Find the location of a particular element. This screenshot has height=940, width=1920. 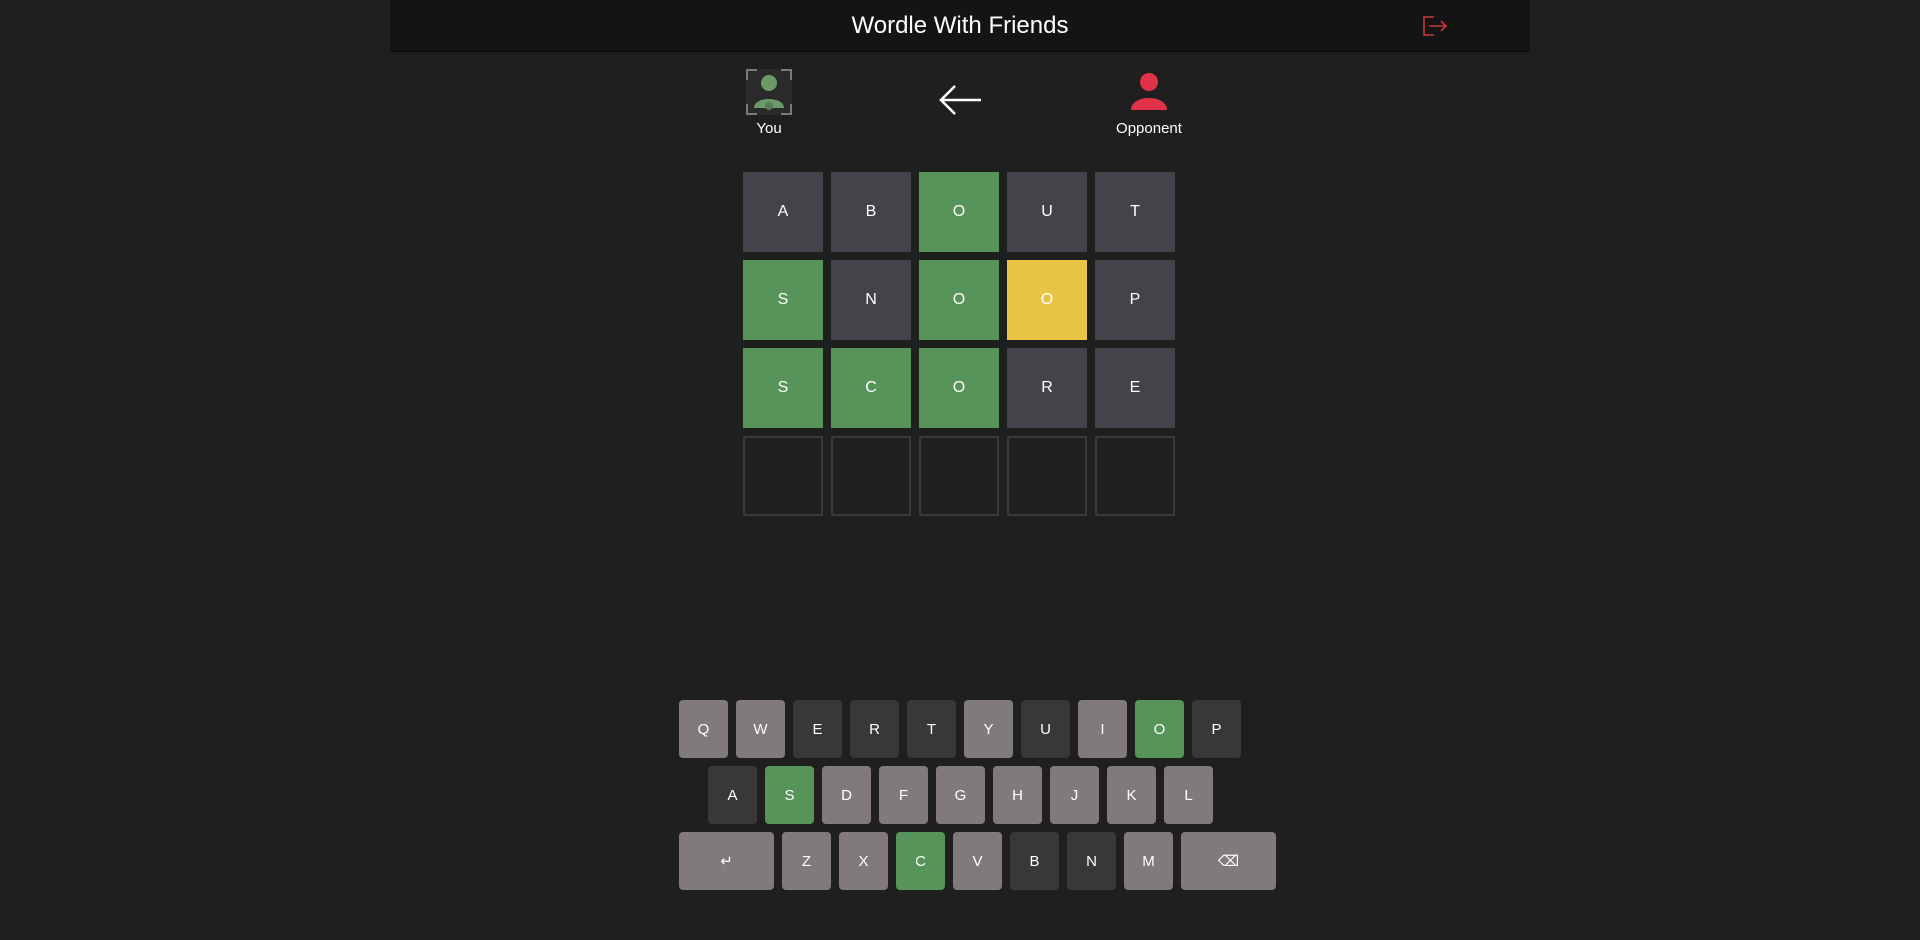

you-label: You is located at coordinates (769, 128).